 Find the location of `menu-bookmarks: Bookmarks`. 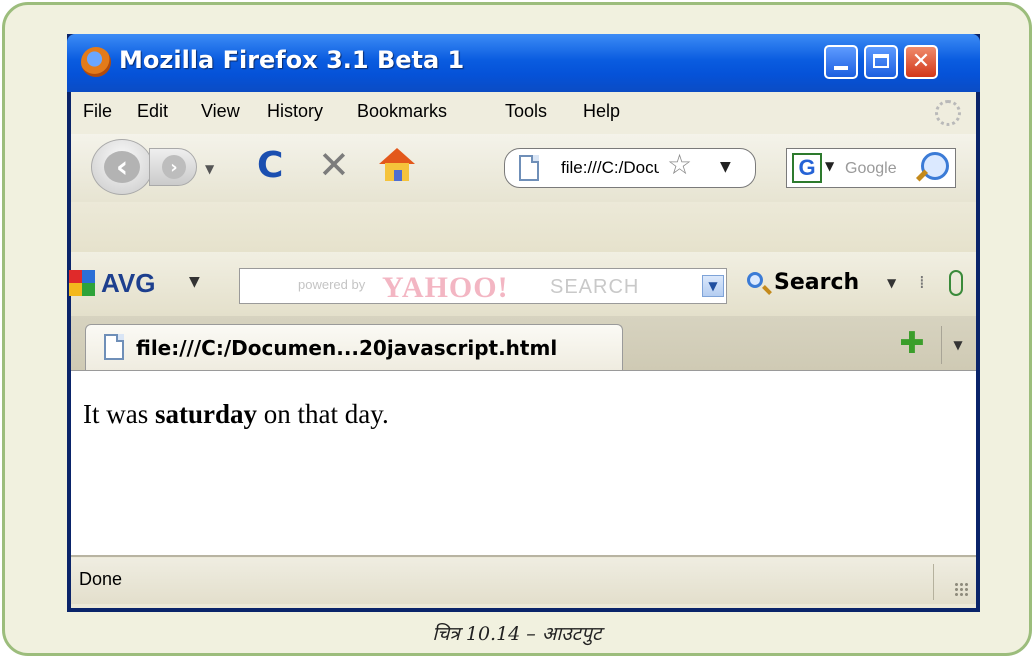

menu-bookmarks: Bookmarks is located at coordinates (402, 111).